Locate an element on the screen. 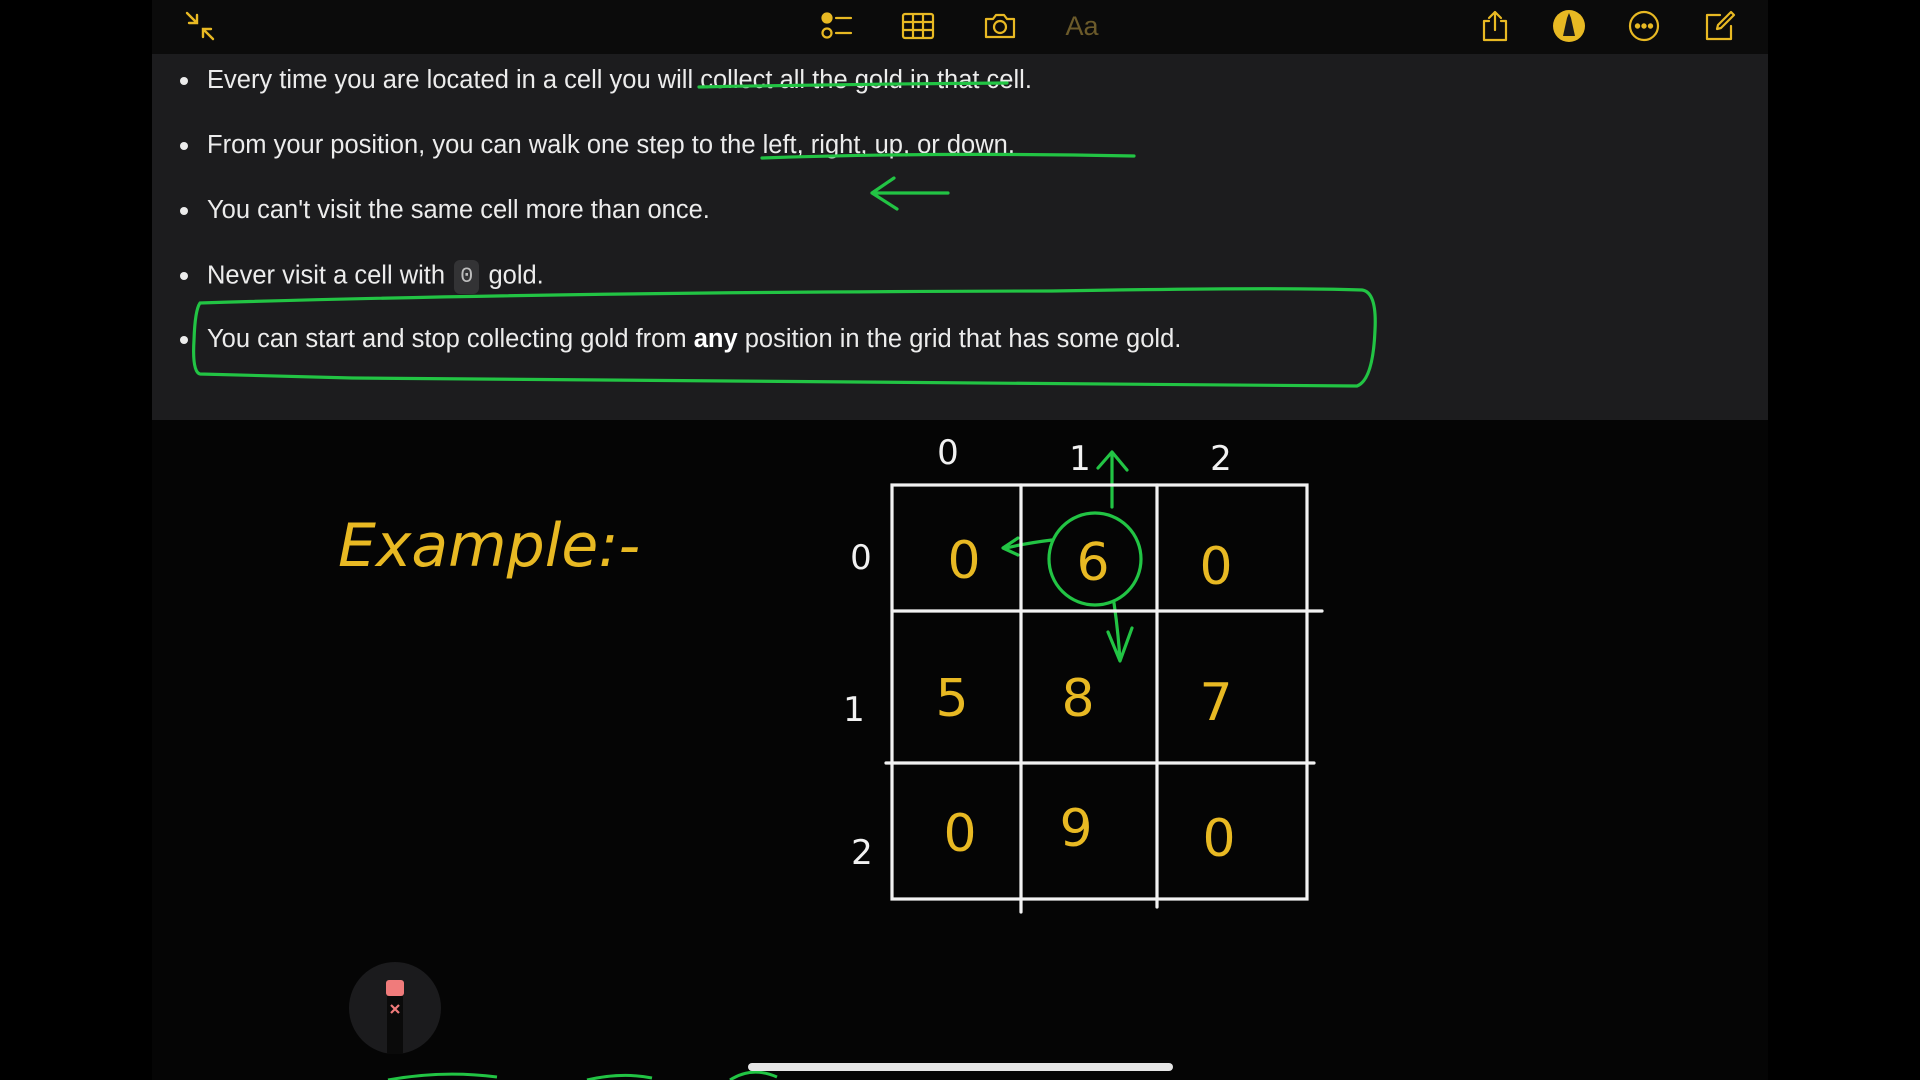 The width and height of the screenshot is (1920, 1080). grid-cell-value: 8 is located at coordinates (1077, 699).